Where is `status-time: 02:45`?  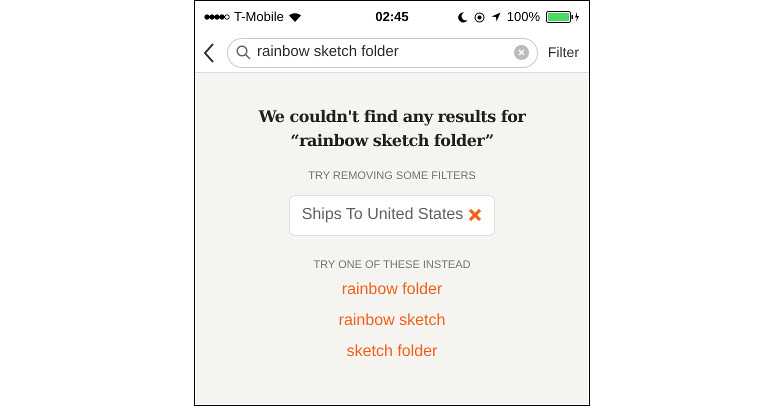 status-time: 02:45 is located at coordinates (392, 17).